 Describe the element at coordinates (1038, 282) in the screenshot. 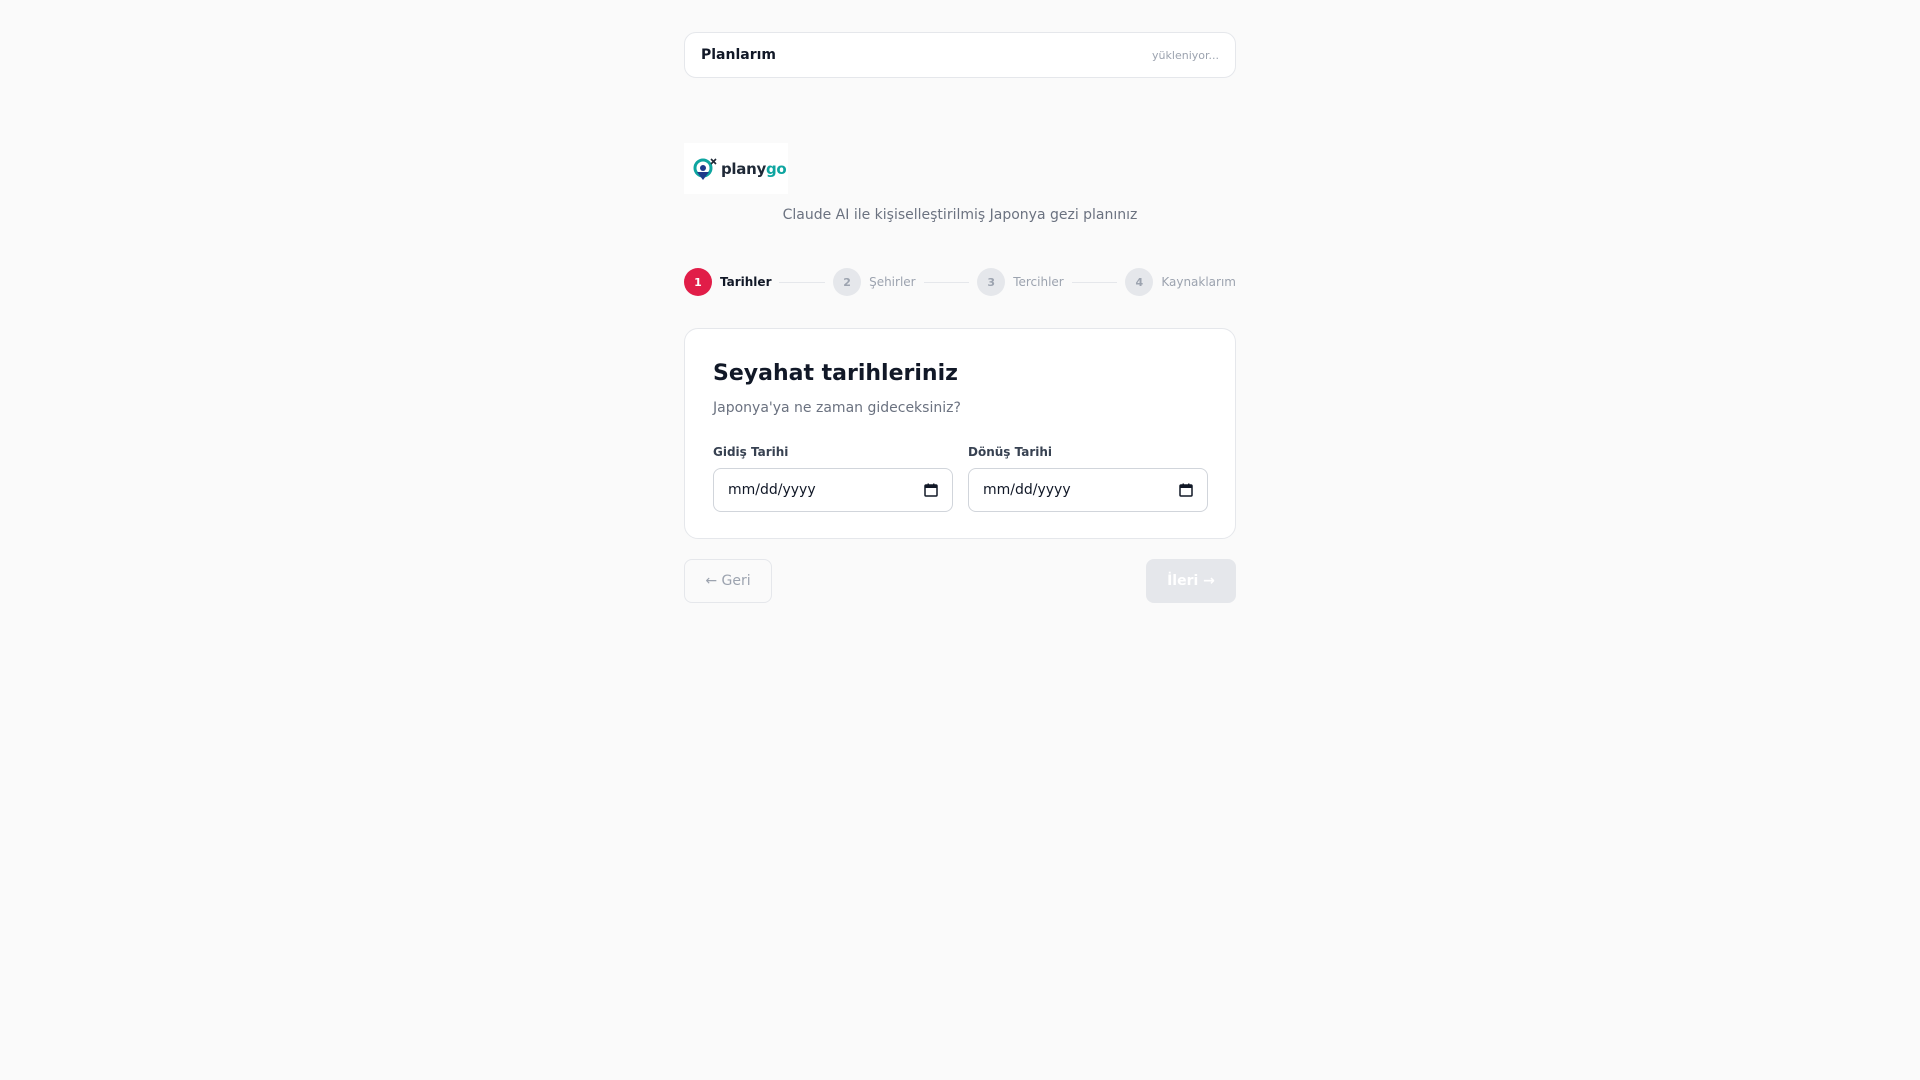

I see `step-label: Tercihler` at that location.